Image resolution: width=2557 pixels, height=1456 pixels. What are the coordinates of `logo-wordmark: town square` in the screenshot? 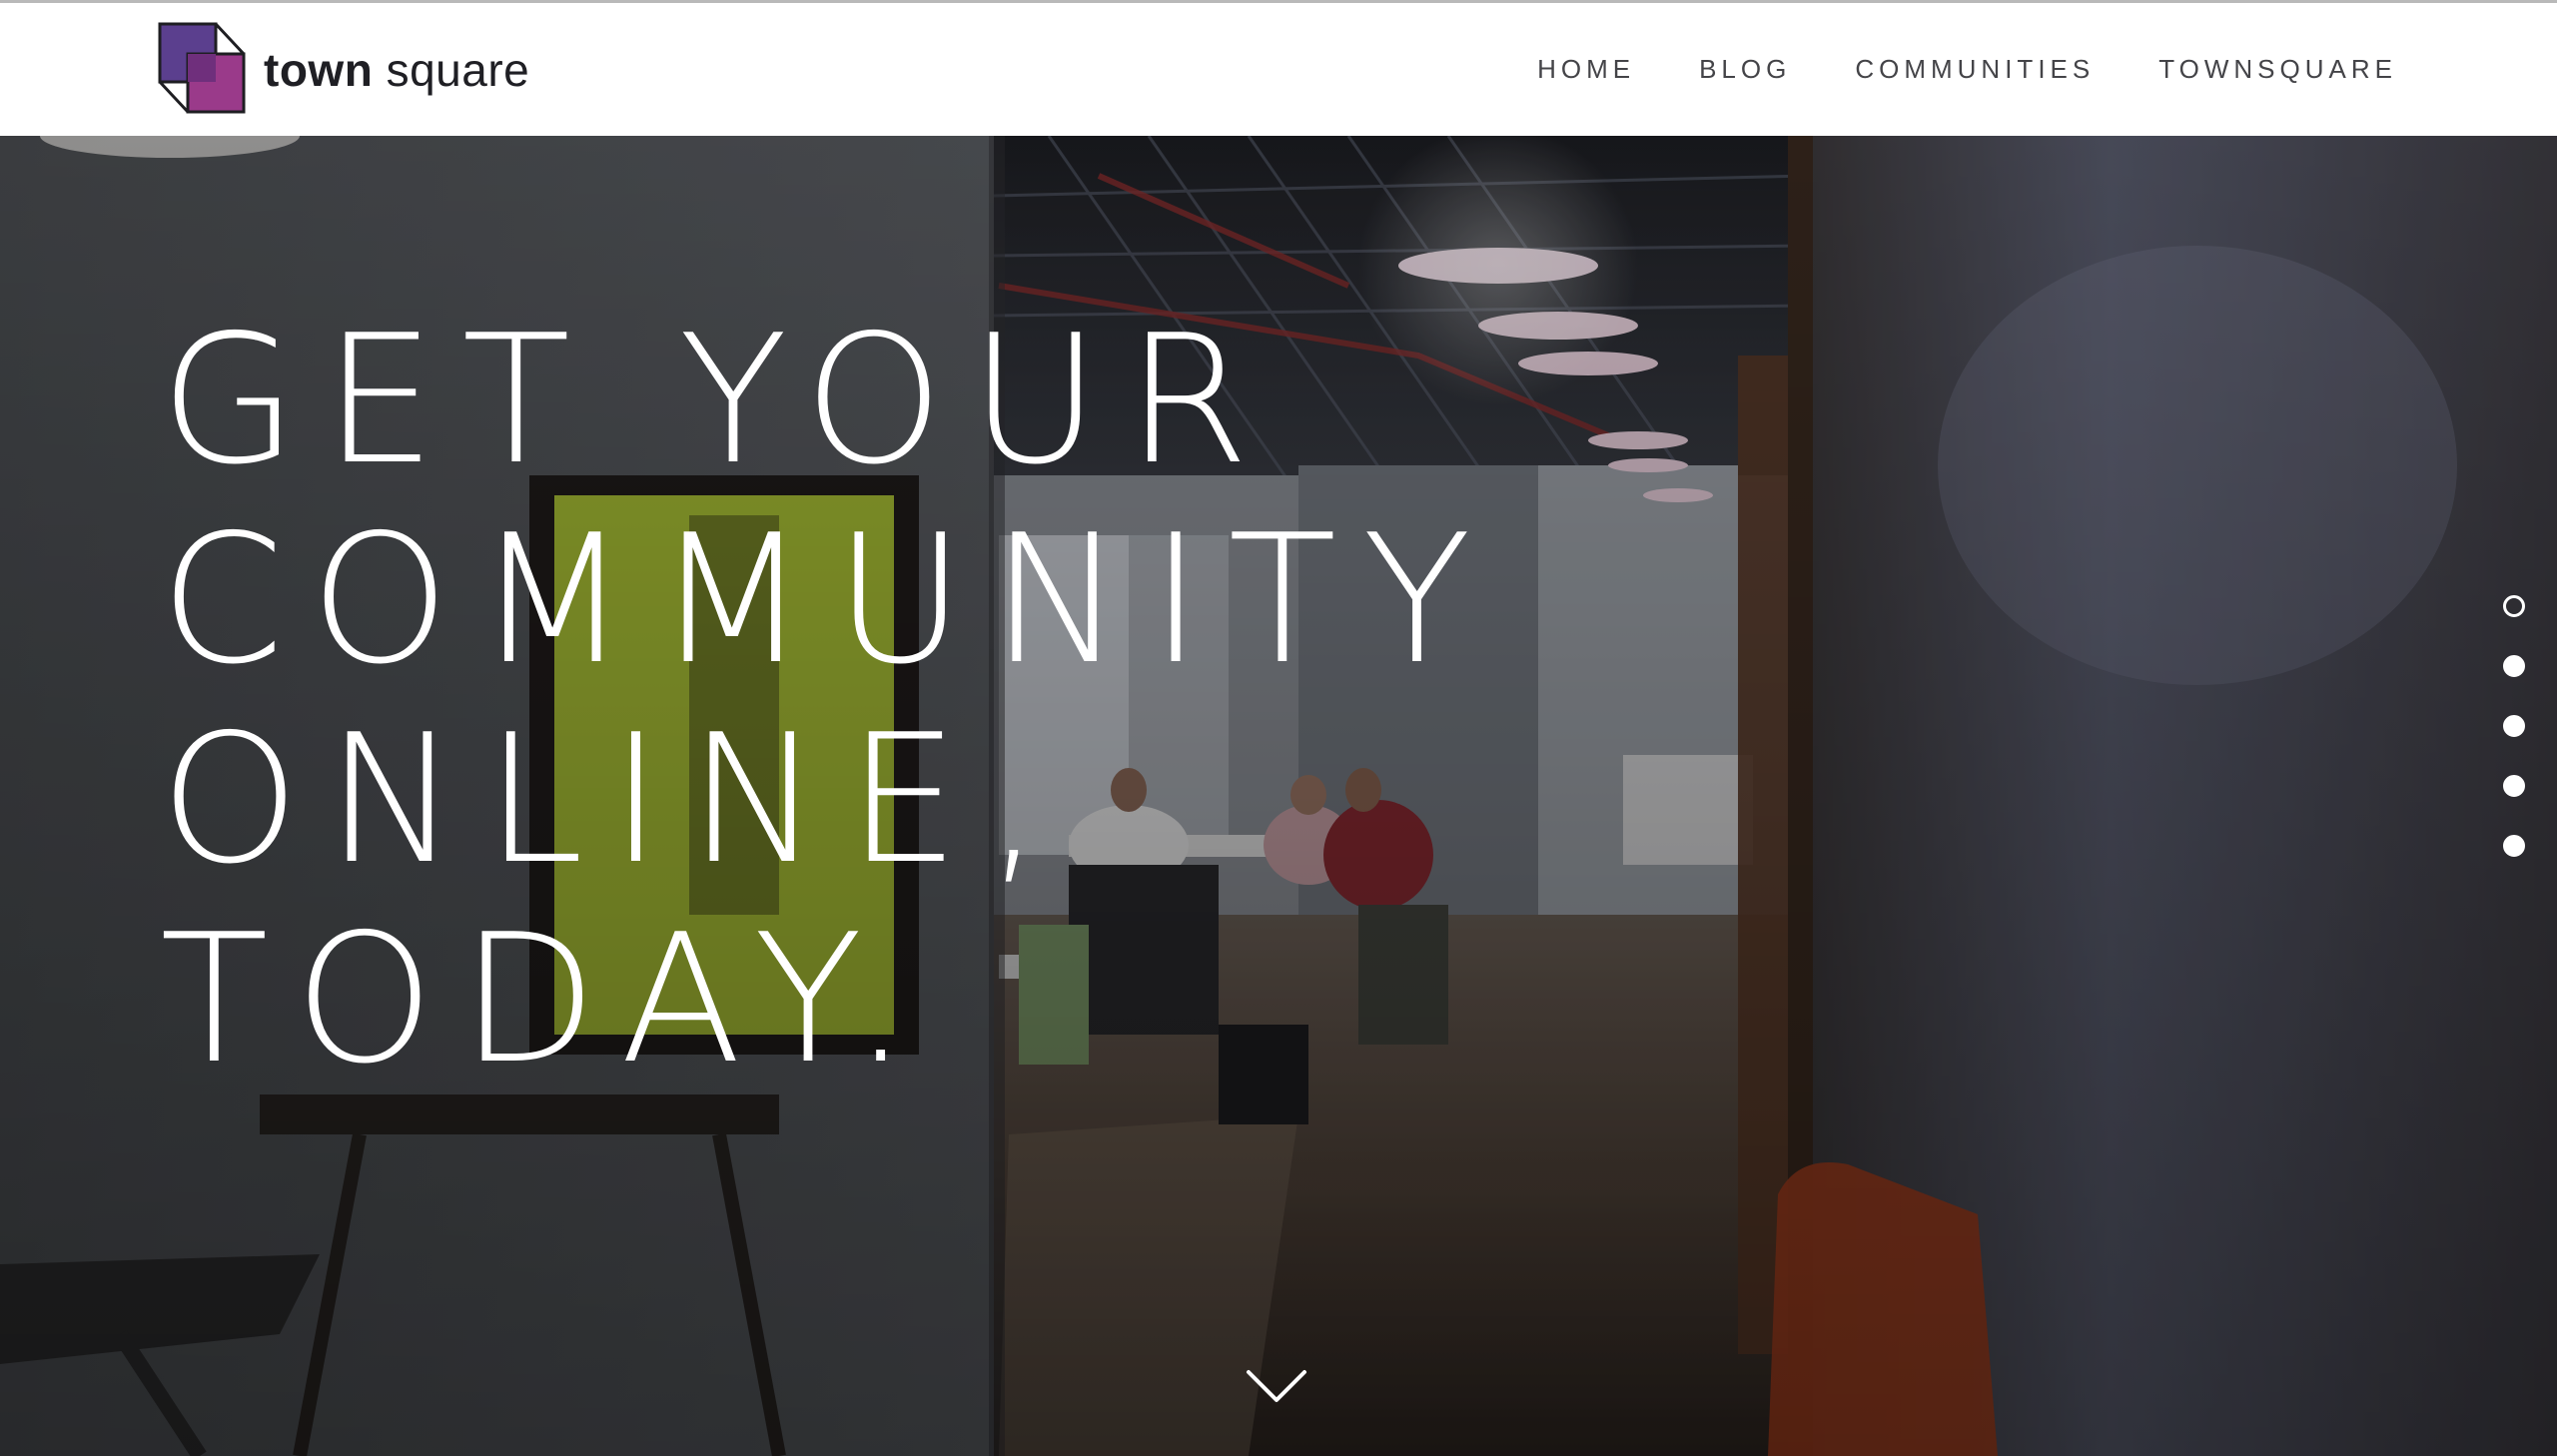 It's located at (396, 70).